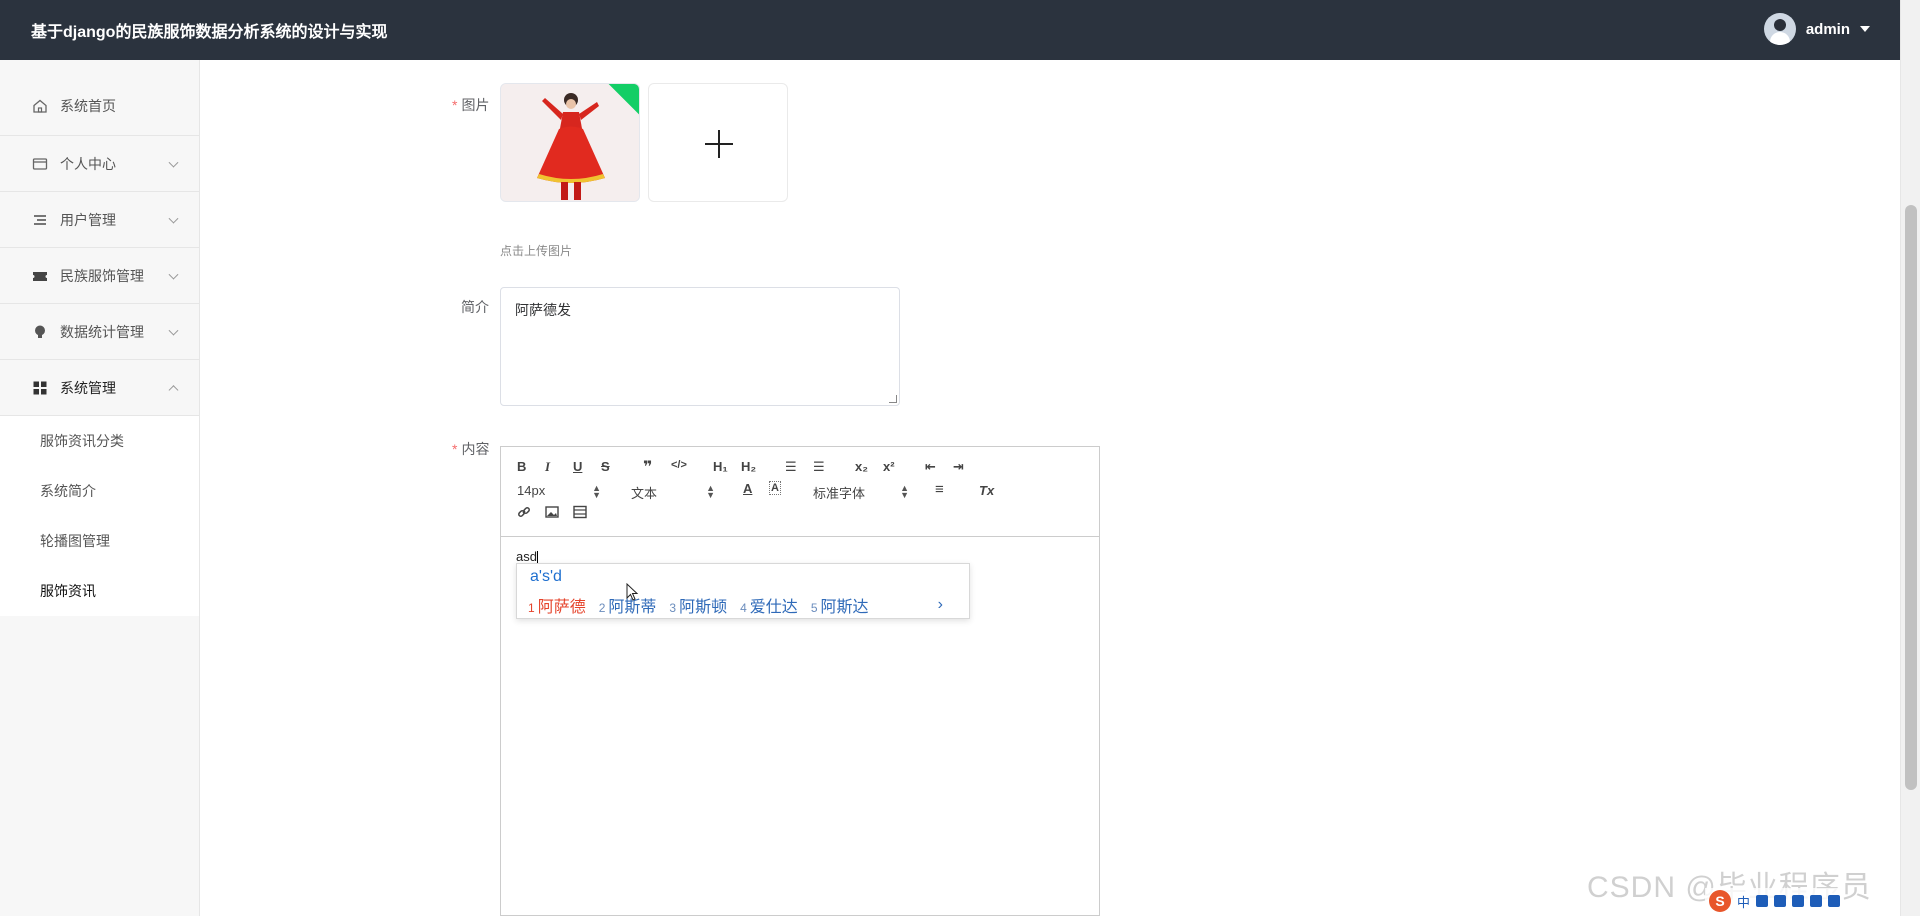 This screenshot has height=916, width=1920. I want to click on image-button, so click(552, 513).